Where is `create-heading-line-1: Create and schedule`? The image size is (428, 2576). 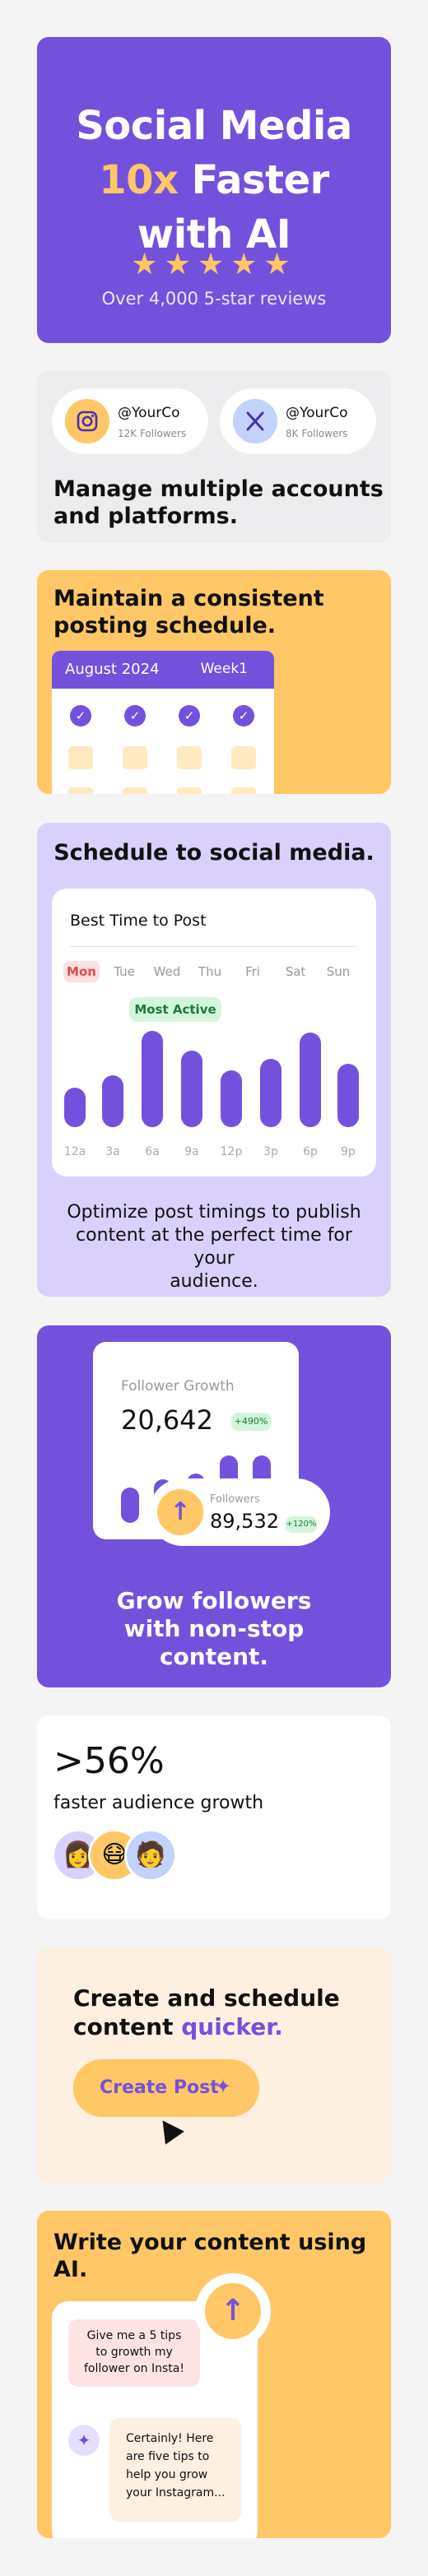
create-heading-line-1: Create and schedule is located at coordinates (206, 1998).